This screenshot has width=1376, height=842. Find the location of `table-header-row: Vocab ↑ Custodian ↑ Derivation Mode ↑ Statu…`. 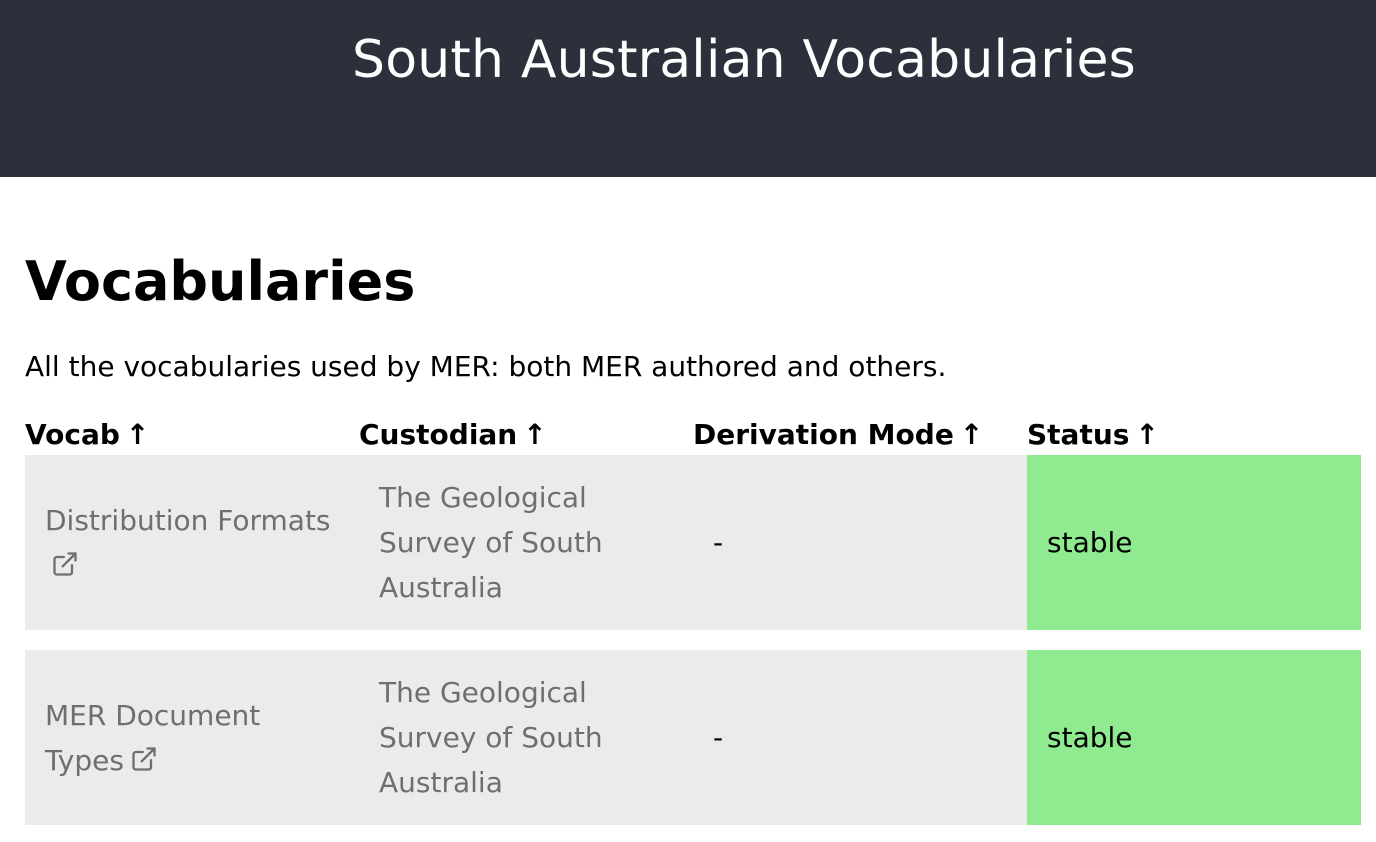

table-header-row: Vocab ↑ Custodian ↑ Derivation Mode ↑ Statu… is located at coordinates (693, 434).